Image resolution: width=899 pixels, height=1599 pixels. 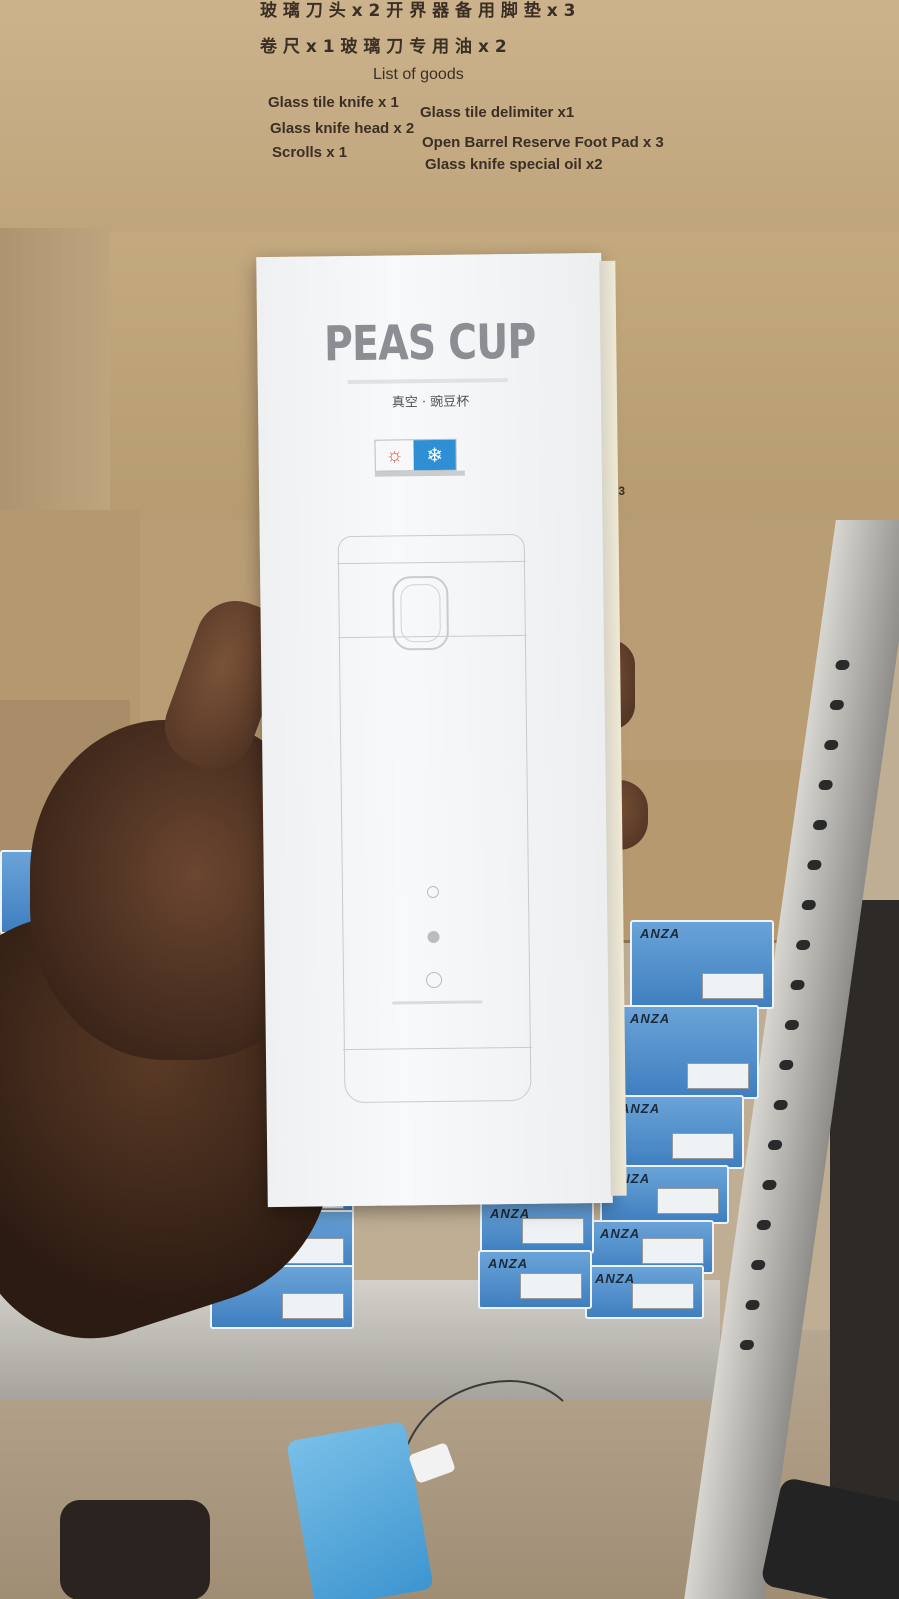 What do you see at coordinates (342, 128) in the screenshot?
I see `carton-item: Glass knife head x 2` at bounding box center [342, 128].